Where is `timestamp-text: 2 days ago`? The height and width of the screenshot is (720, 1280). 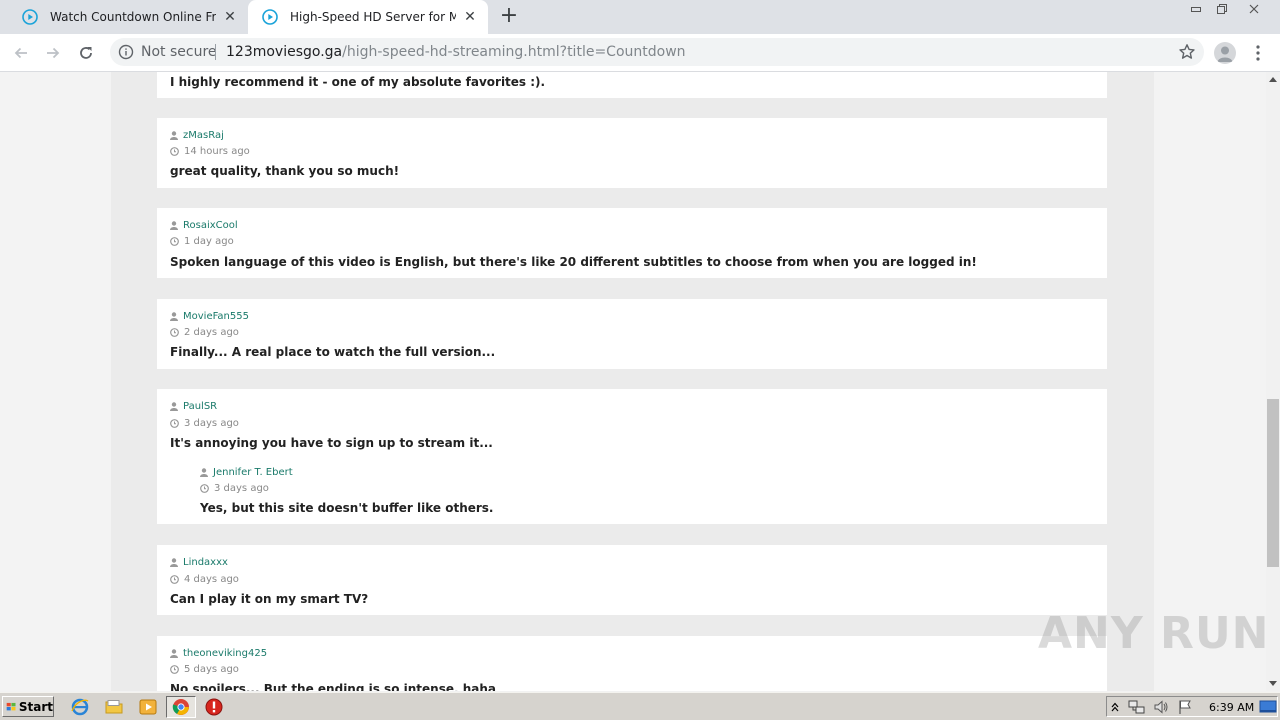
timestamp-text: 2 days ago is located at coordinates (211, 332).